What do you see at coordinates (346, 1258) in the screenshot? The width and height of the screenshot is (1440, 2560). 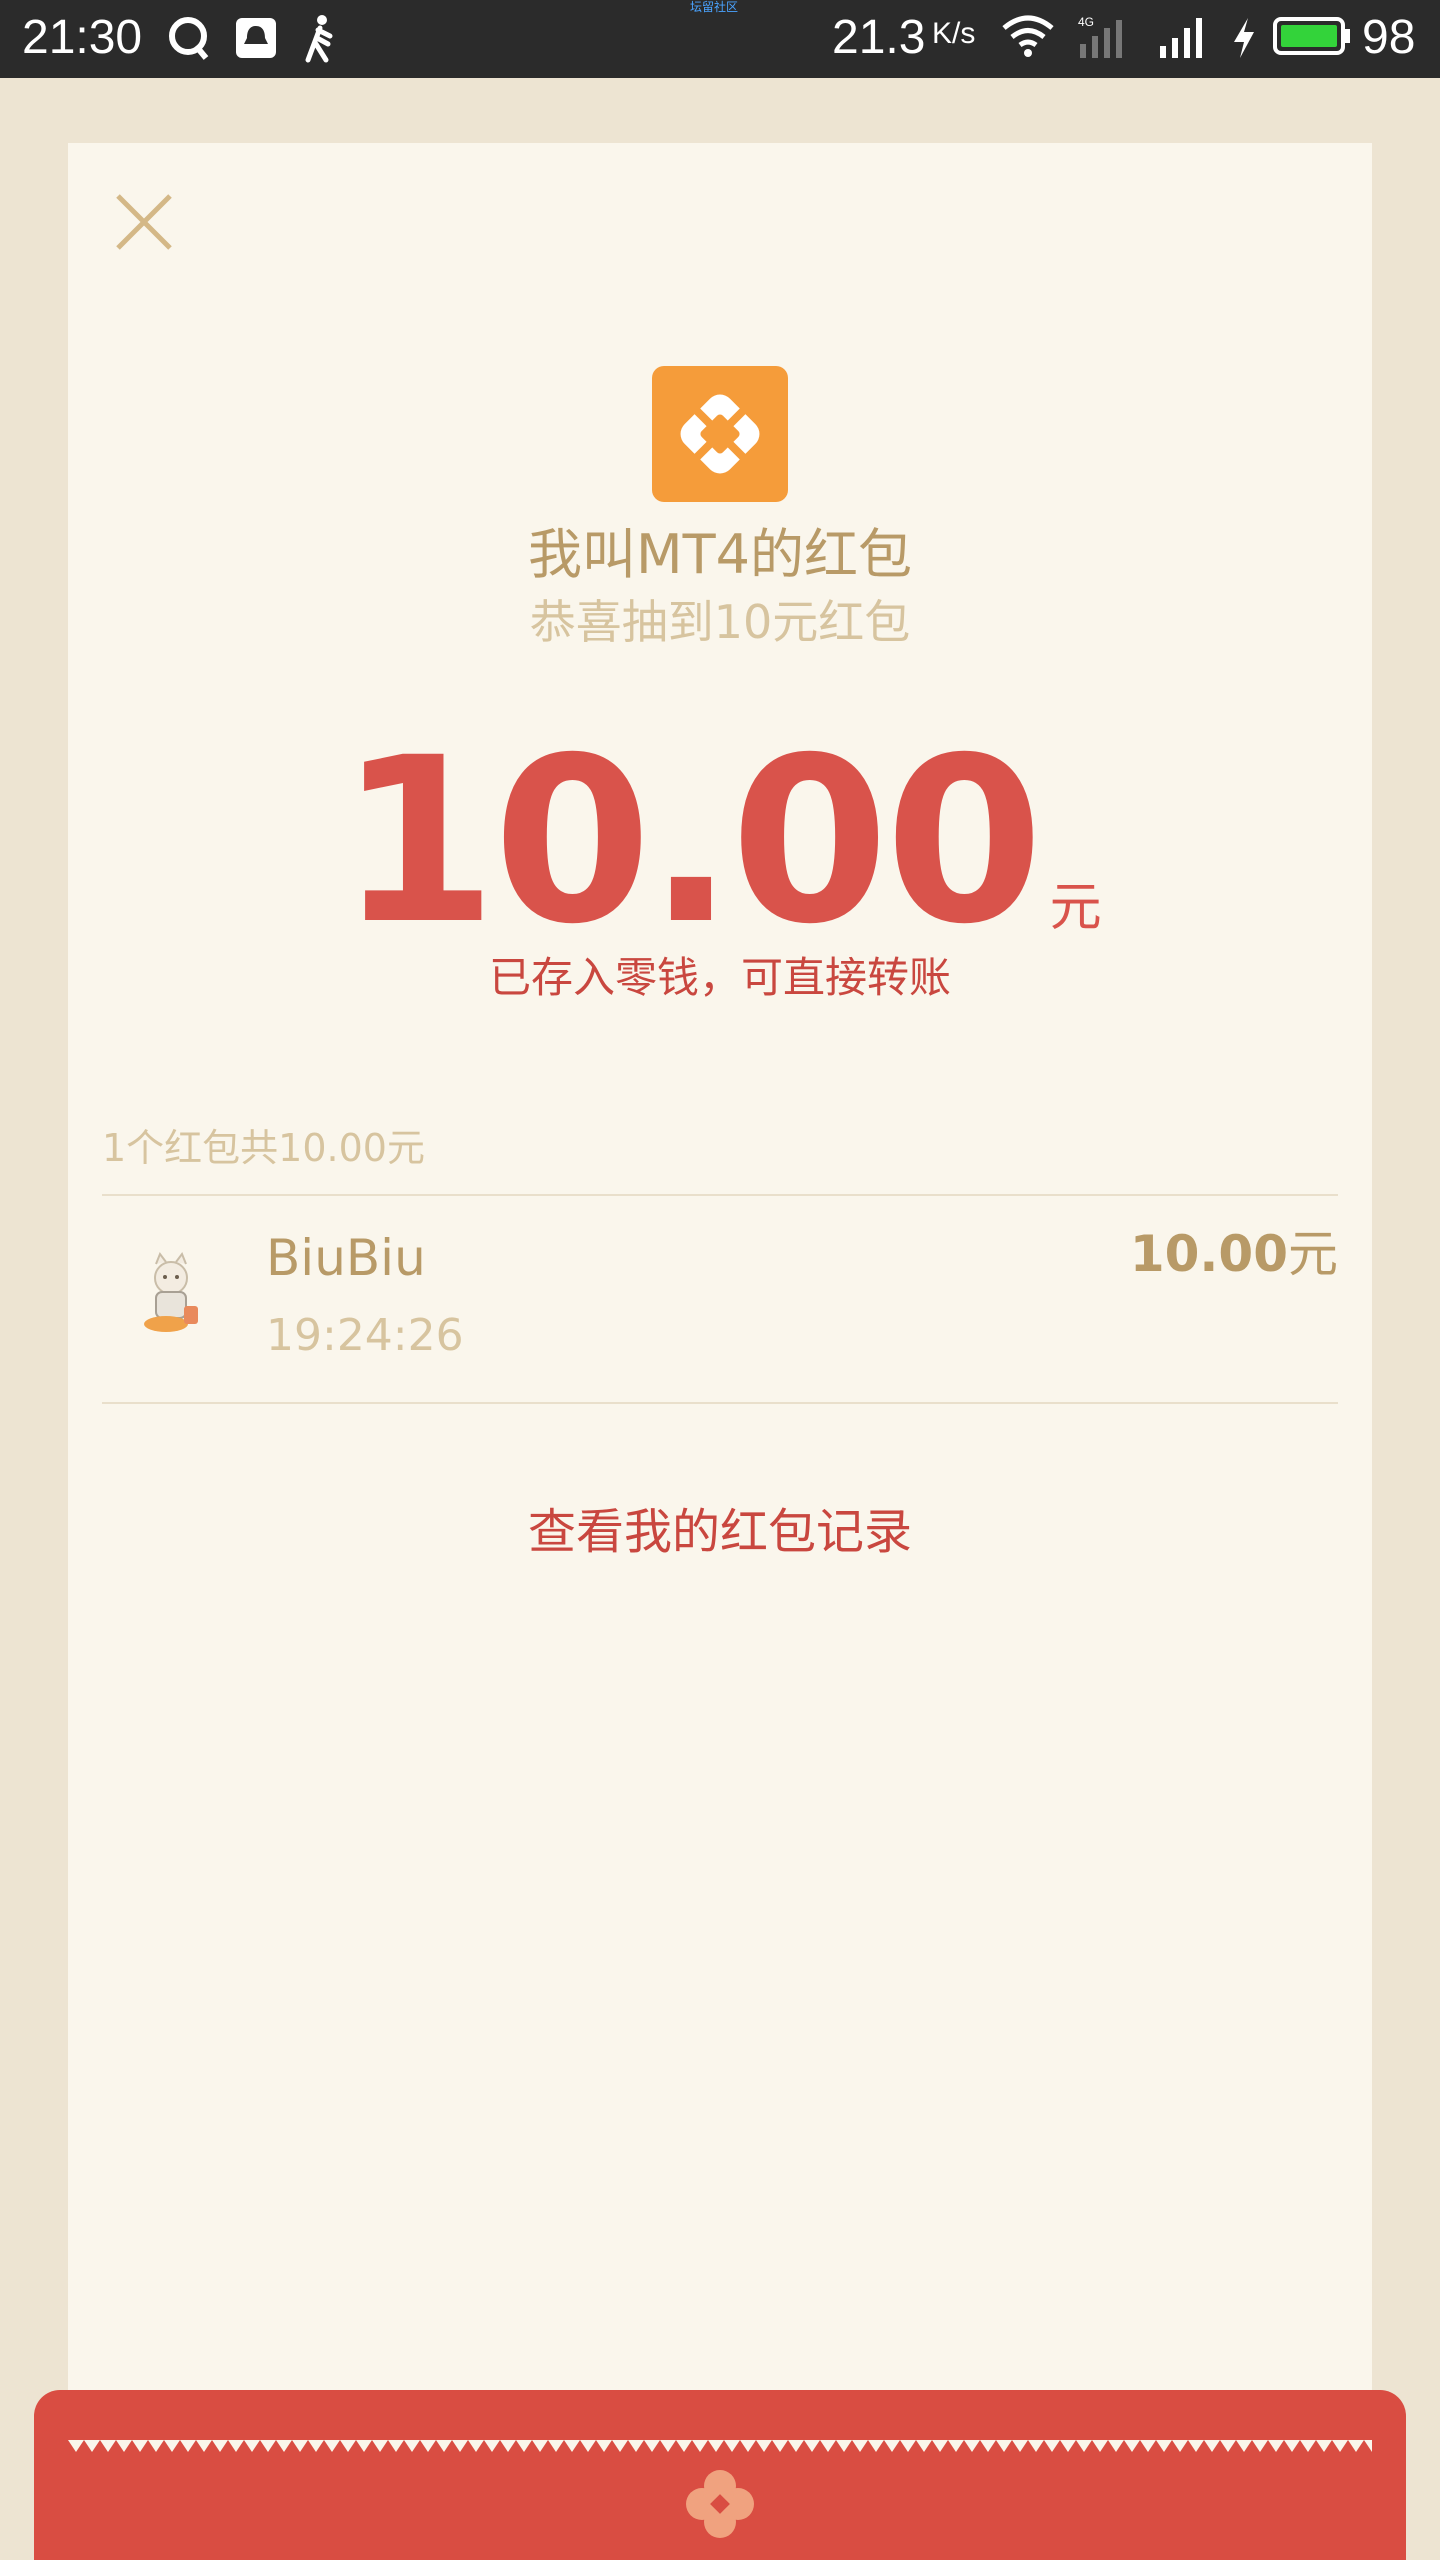 I see `record-name: BiuBiu` at bounding box center [346, 1258].